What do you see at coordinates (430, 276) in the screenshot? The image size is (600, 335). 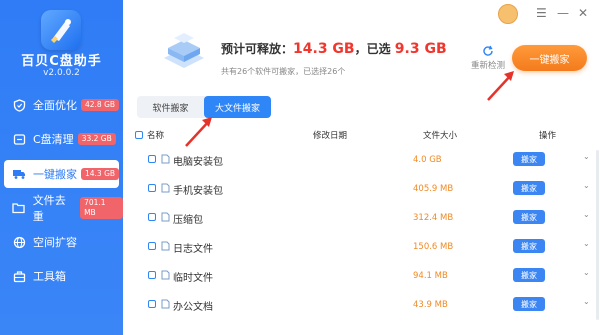 I see `row-size: 94.1 MB` at bounding box center [430, 276].